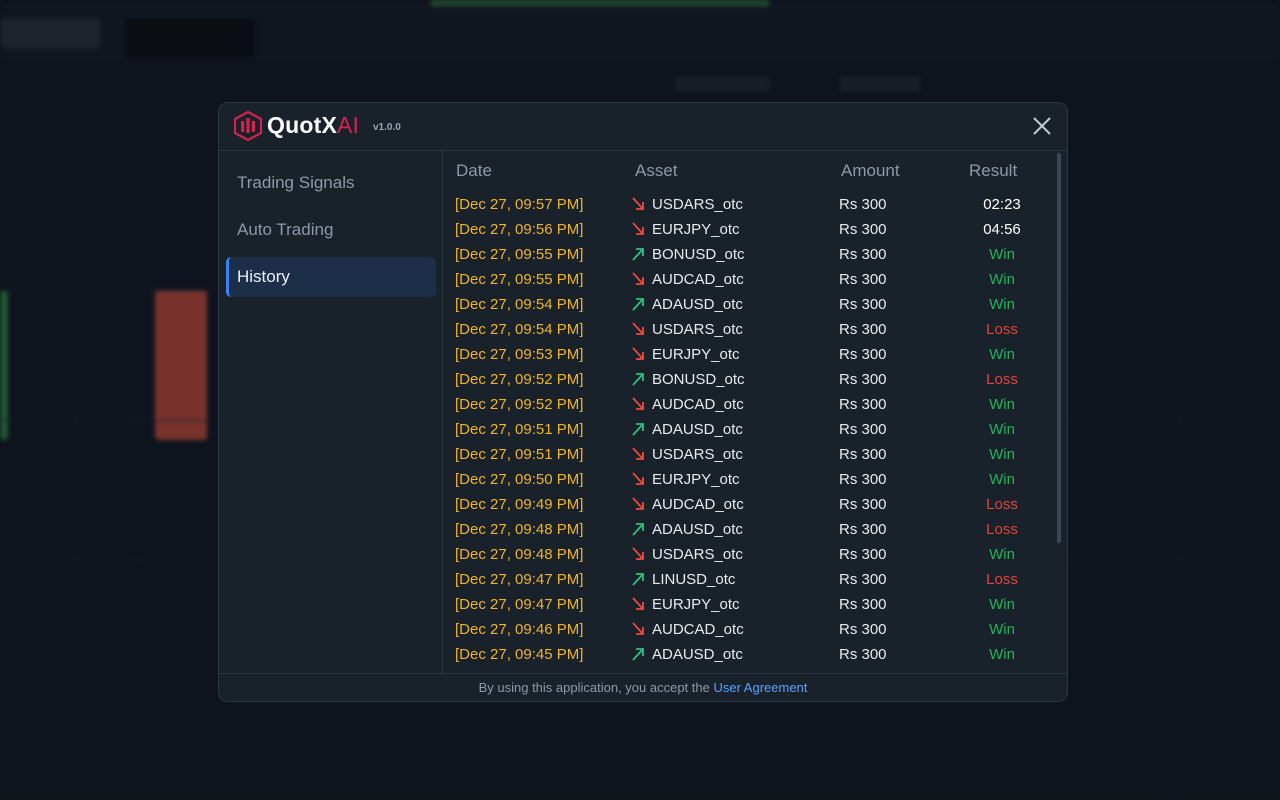 The height and width of the screenshot is (800, 1280). Describe the element at coordinates (519, 579) in the screenshot. I see `row-date: [Dec 27, 09:47 PM]` at that location.